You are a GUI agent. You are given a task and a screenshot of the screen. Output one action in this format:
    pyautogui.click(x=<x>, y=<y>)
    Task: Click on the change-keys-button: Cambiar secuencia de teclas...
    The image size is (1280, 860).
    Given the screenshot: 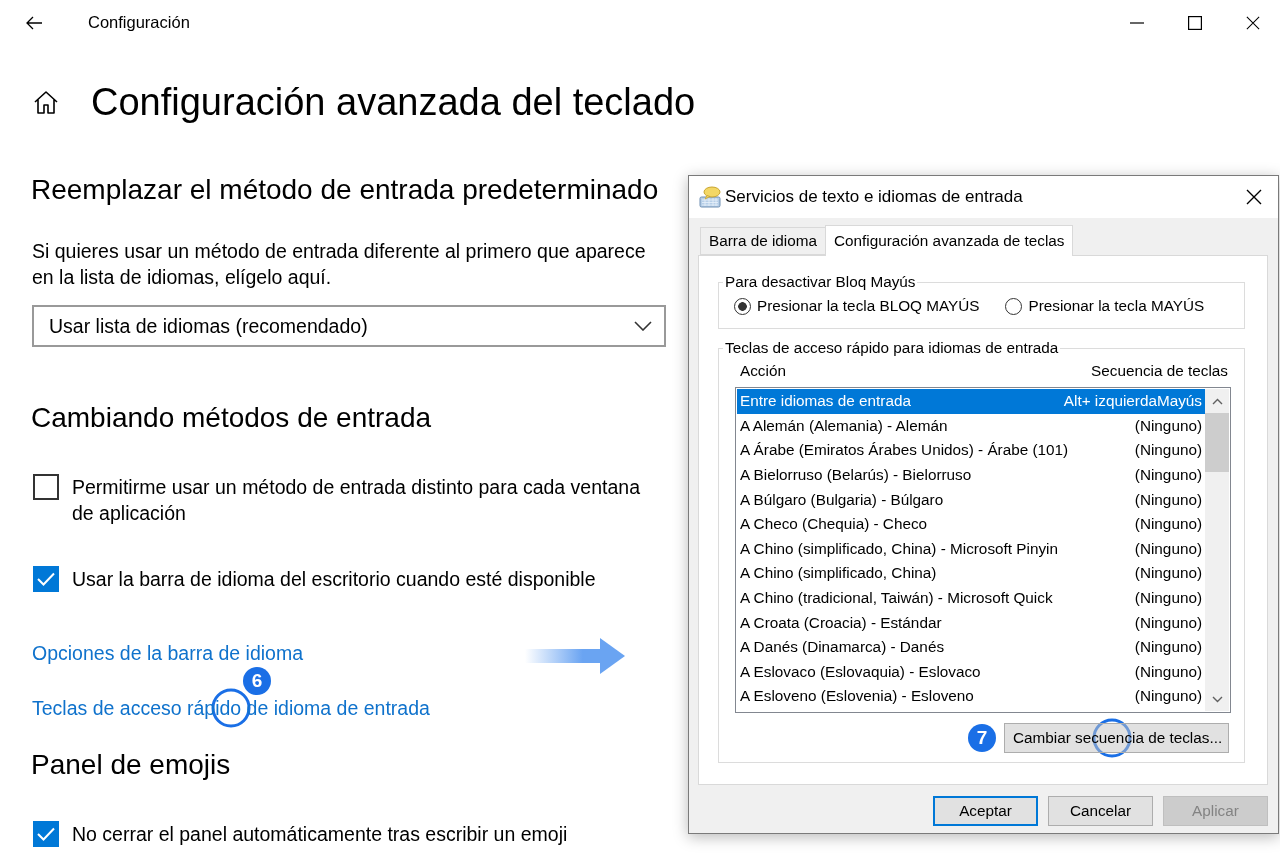 What is the action you would take?
    pyautogui.click(x=1116, y=738)
    